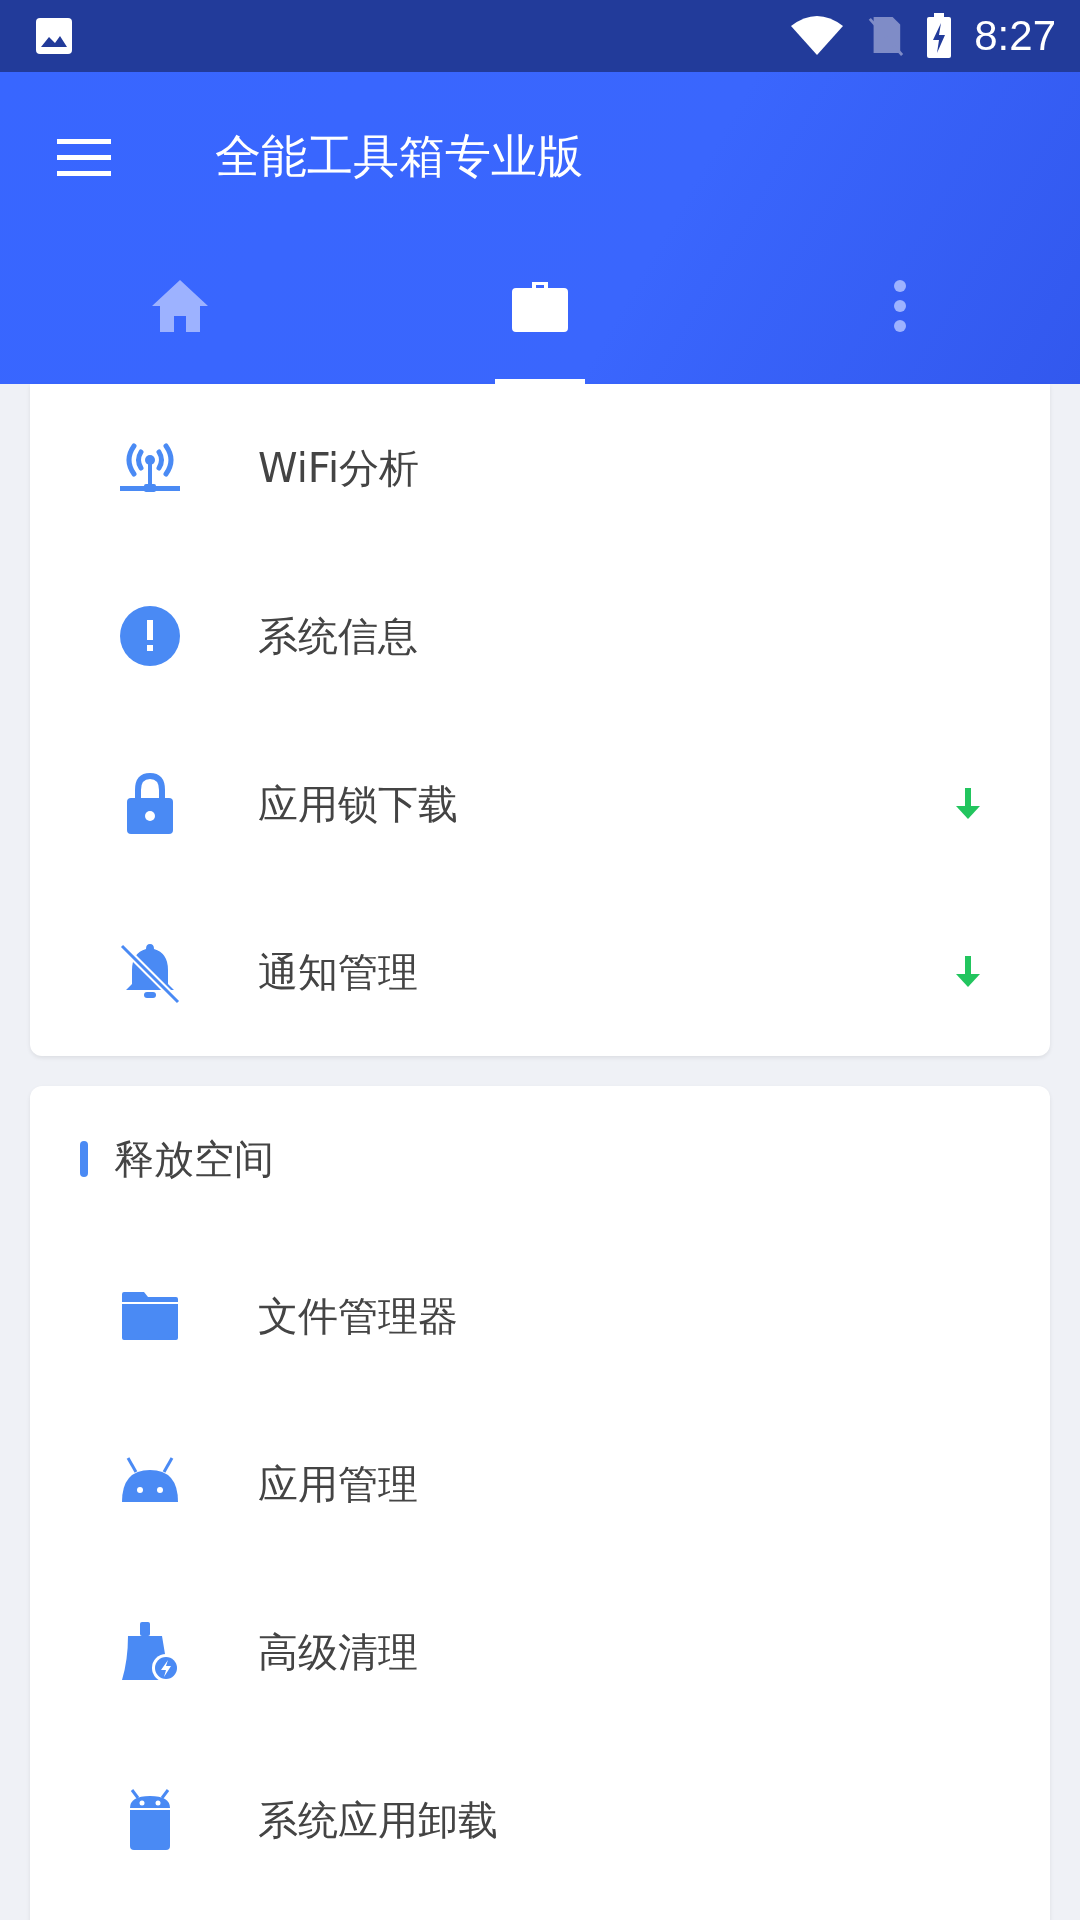 This screenshot has height=1920, width=1080. I want to click on wifi-icon, so click(817, 36).